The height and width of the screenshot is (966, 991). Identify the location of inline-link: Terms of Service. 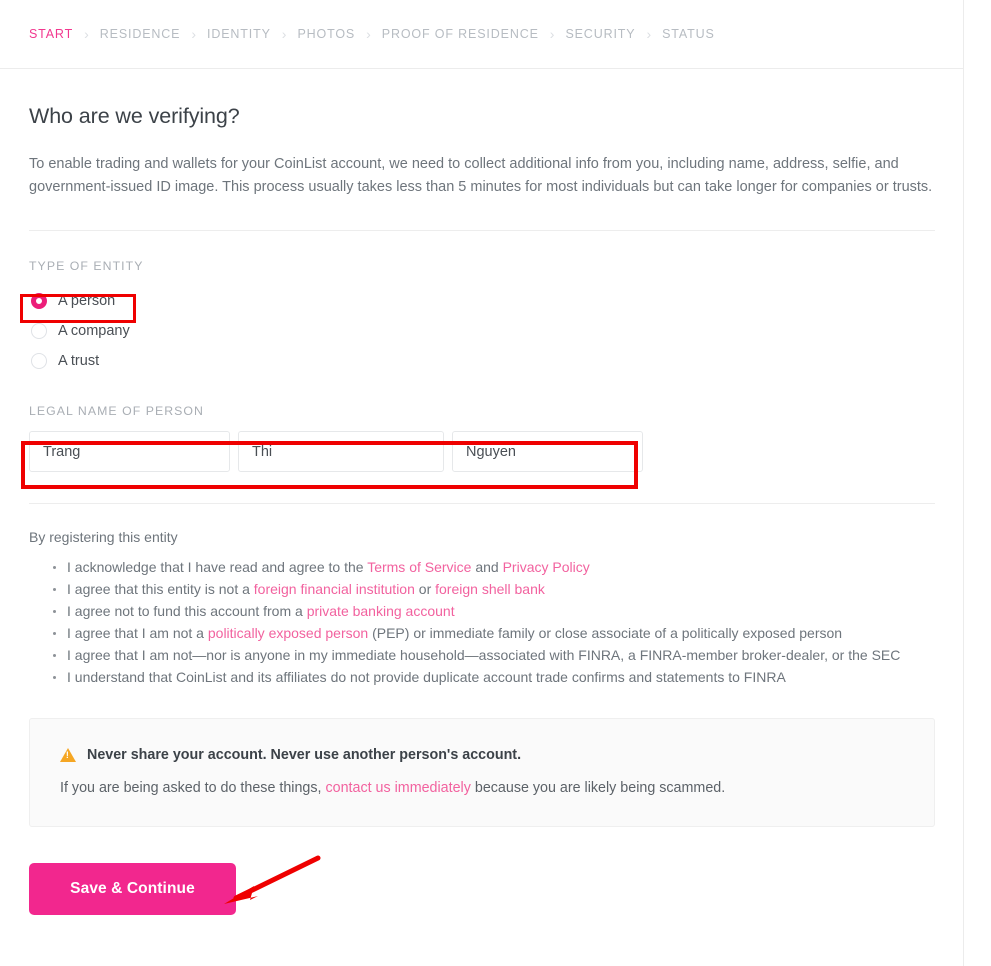
(419, 567).